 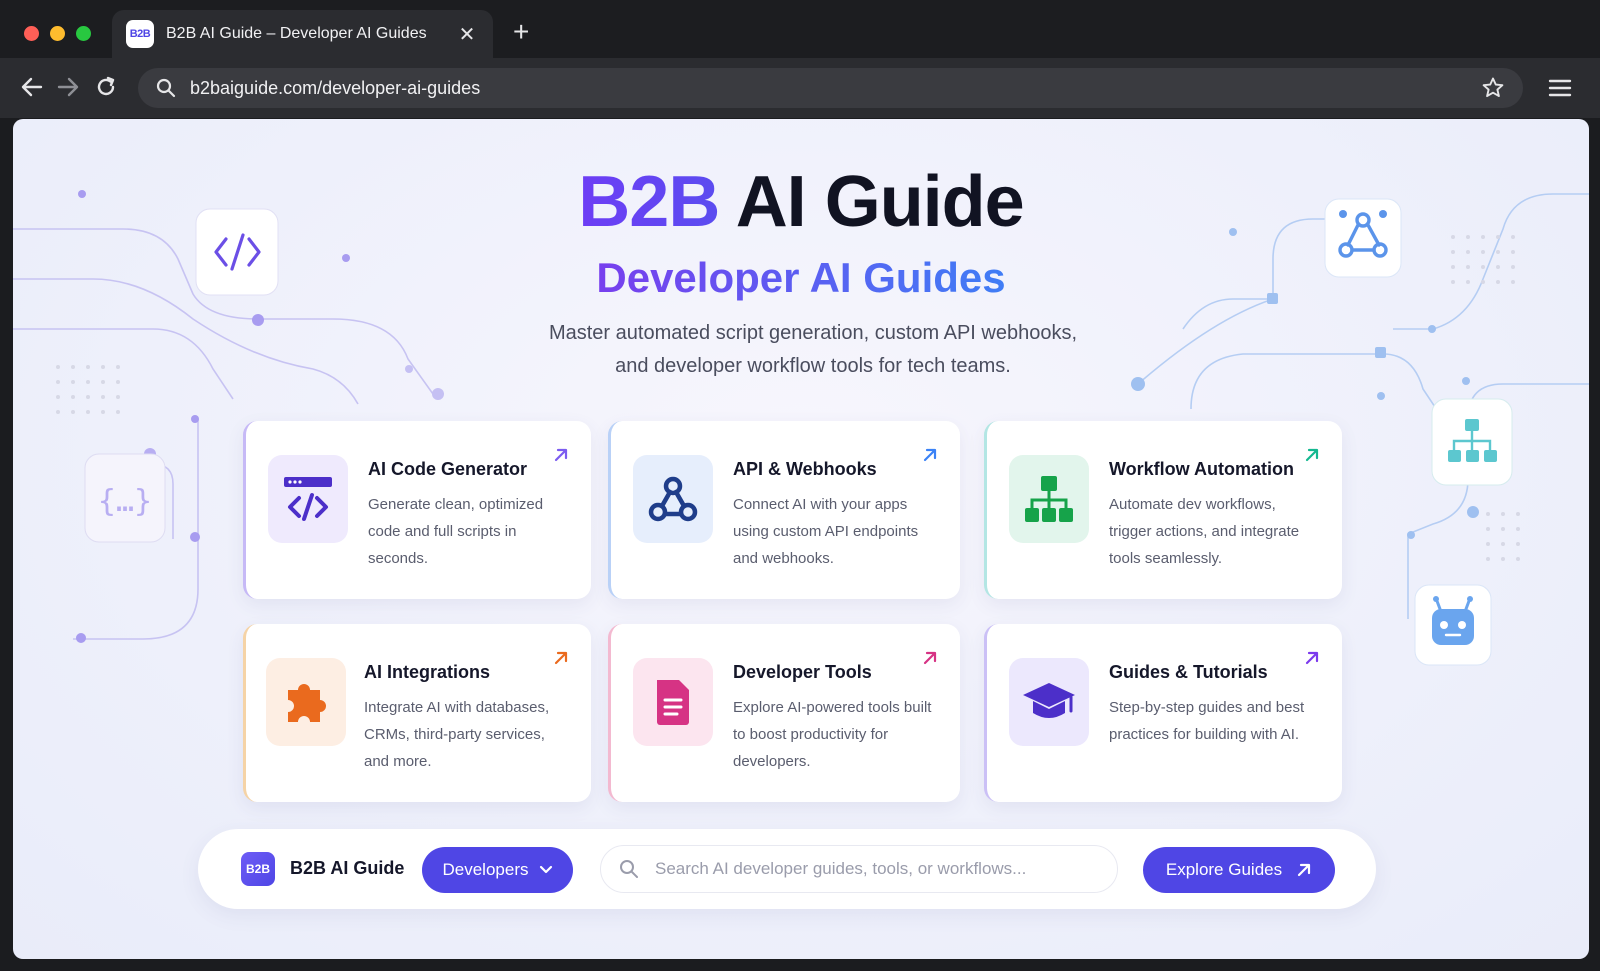 I want to click on brand-name: B2B, so click(x=649, y=202).